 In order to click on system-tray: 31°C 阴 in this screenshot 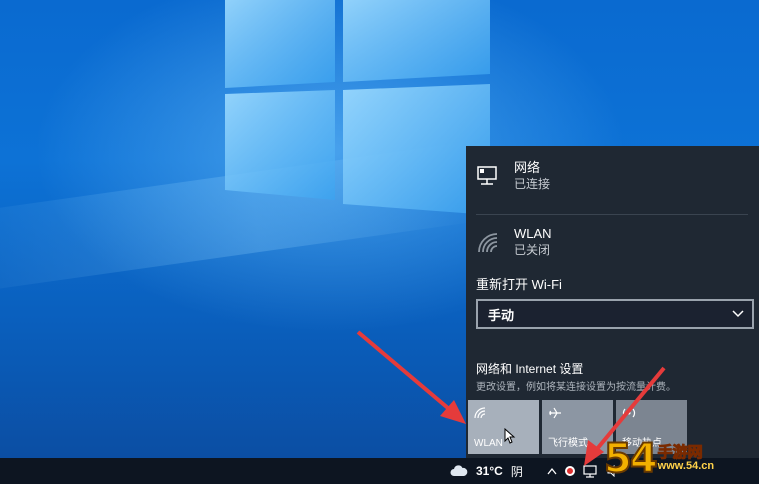, I will do `click(534, 471)`.